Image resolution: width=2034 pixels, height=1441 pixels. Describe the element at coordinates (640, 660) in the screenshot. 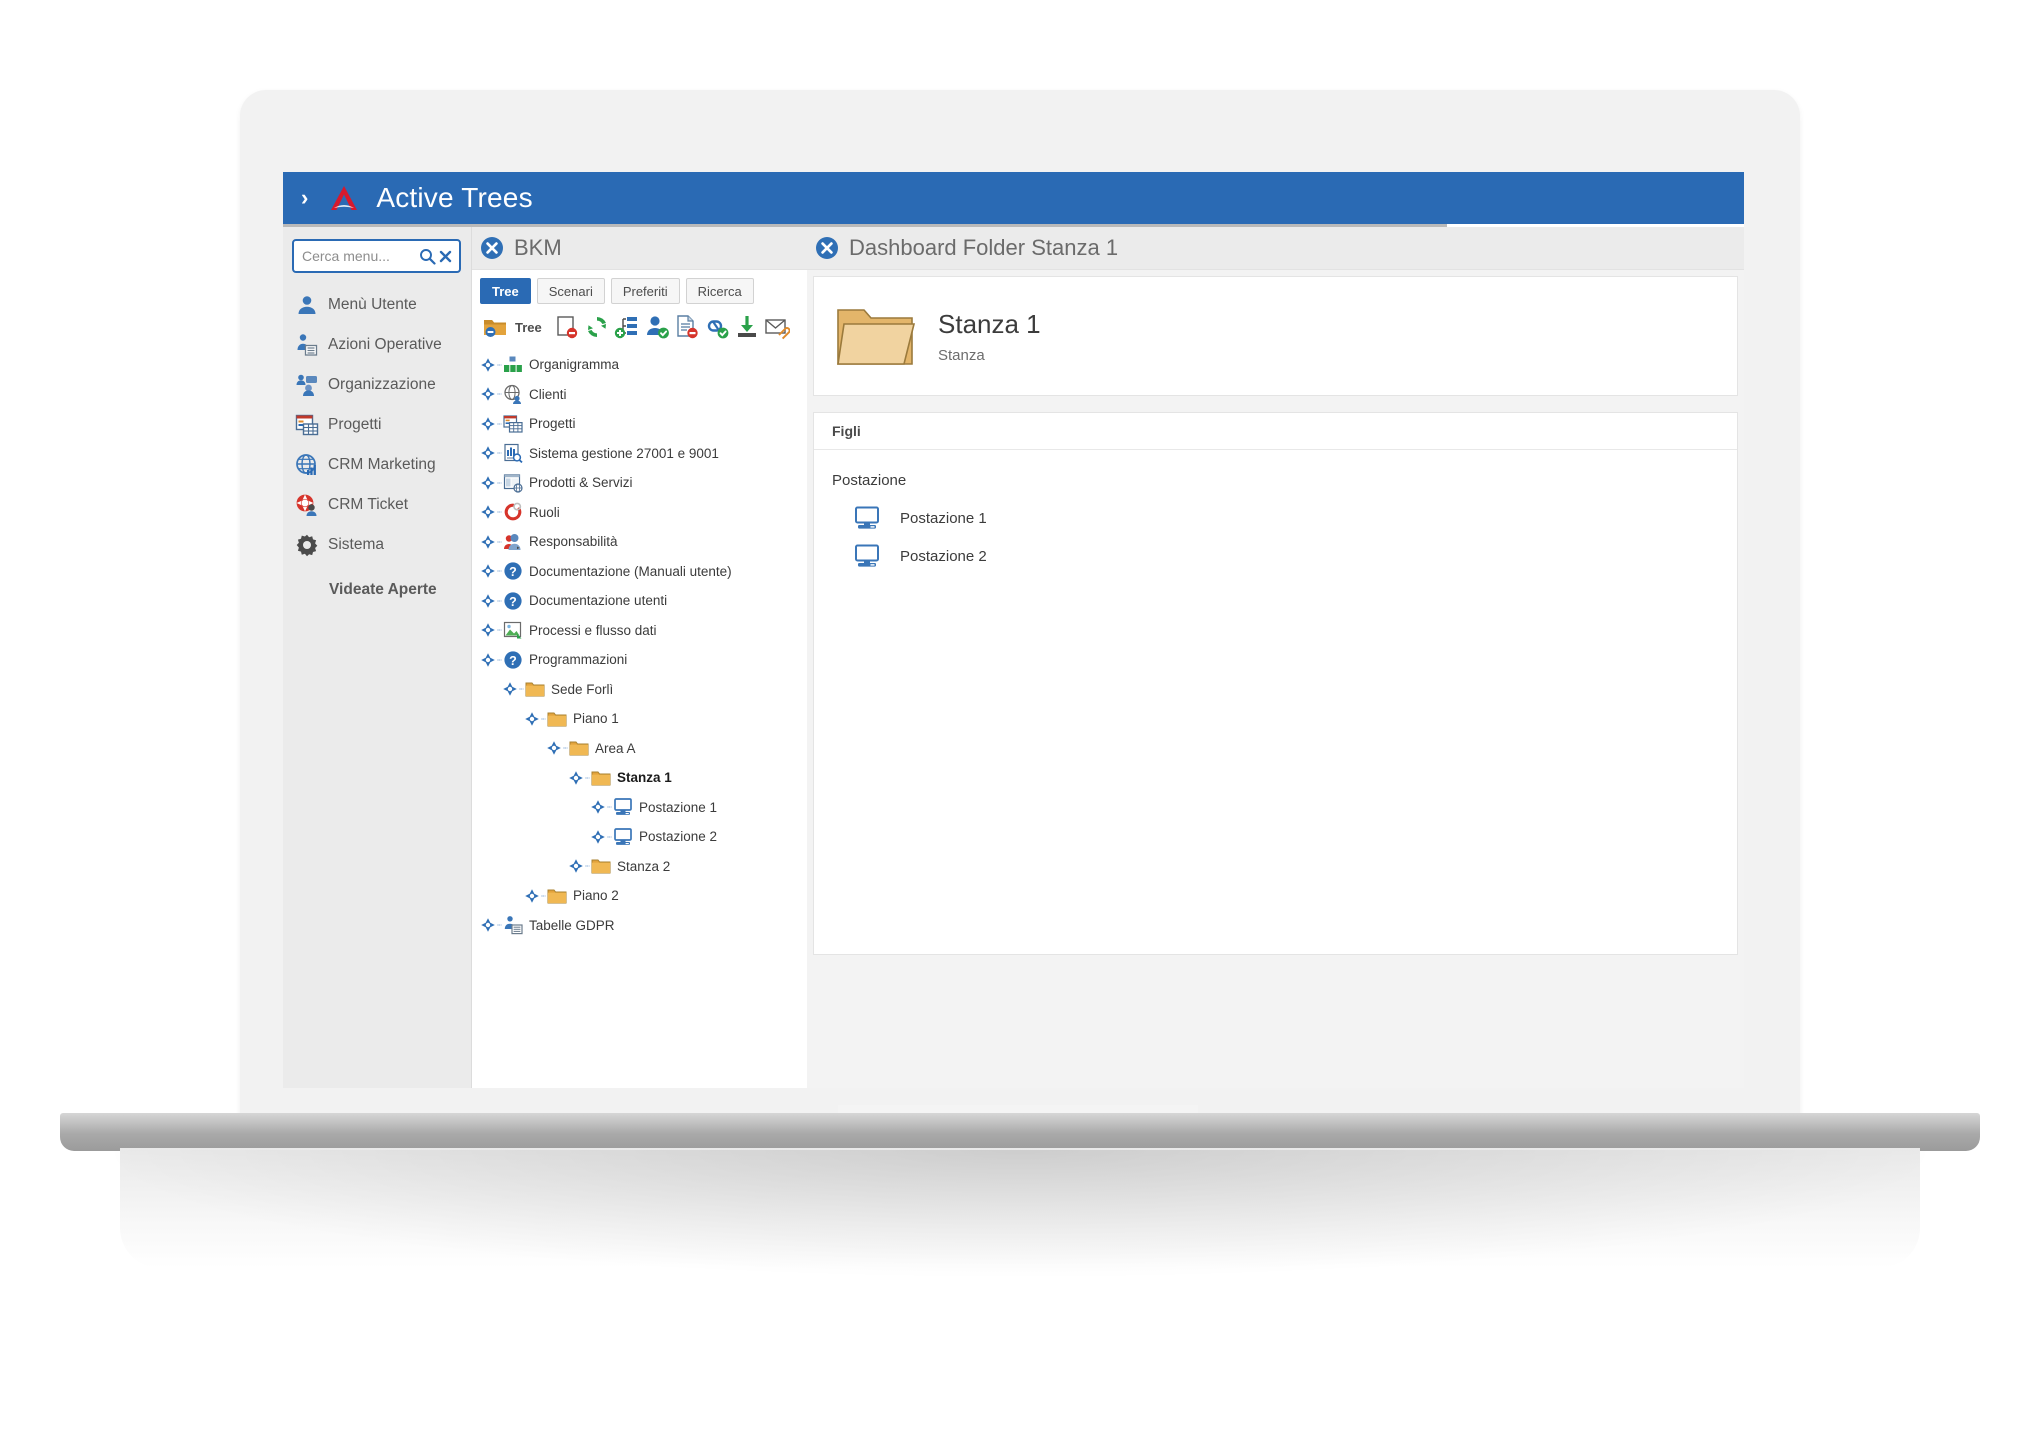

I see `tree-node: ? Programmazioni` at that location.